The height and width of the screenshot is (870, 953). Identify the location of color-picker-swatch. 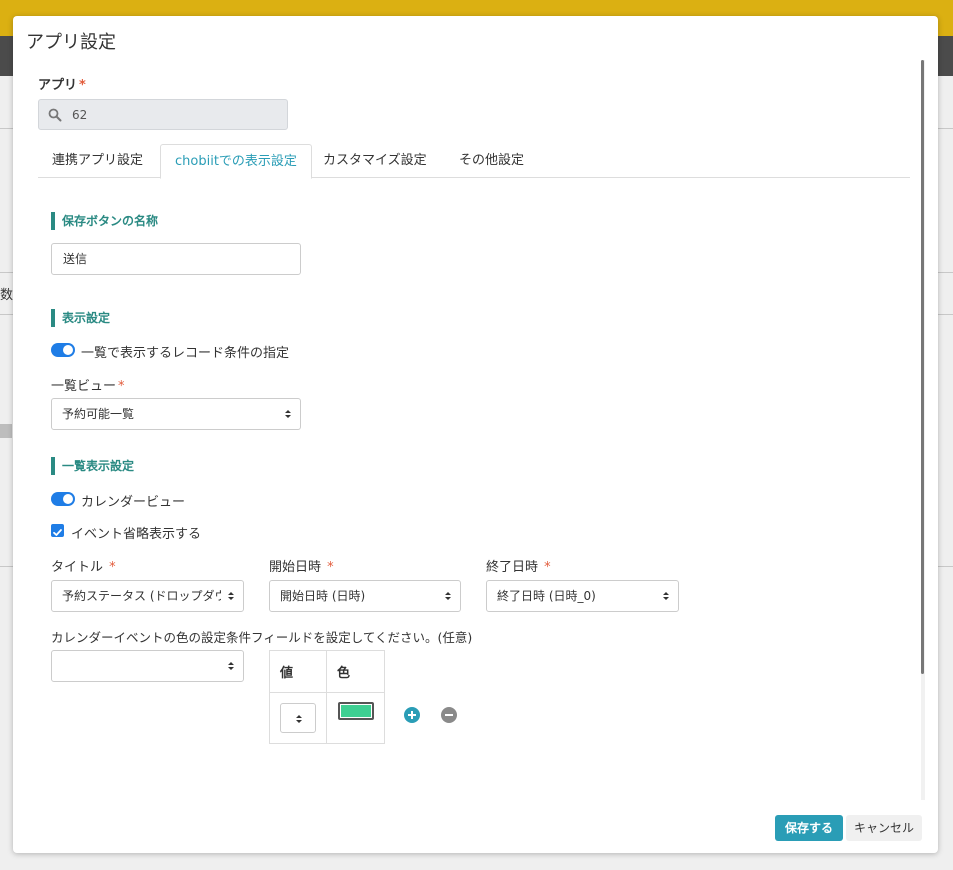
(355, 711).